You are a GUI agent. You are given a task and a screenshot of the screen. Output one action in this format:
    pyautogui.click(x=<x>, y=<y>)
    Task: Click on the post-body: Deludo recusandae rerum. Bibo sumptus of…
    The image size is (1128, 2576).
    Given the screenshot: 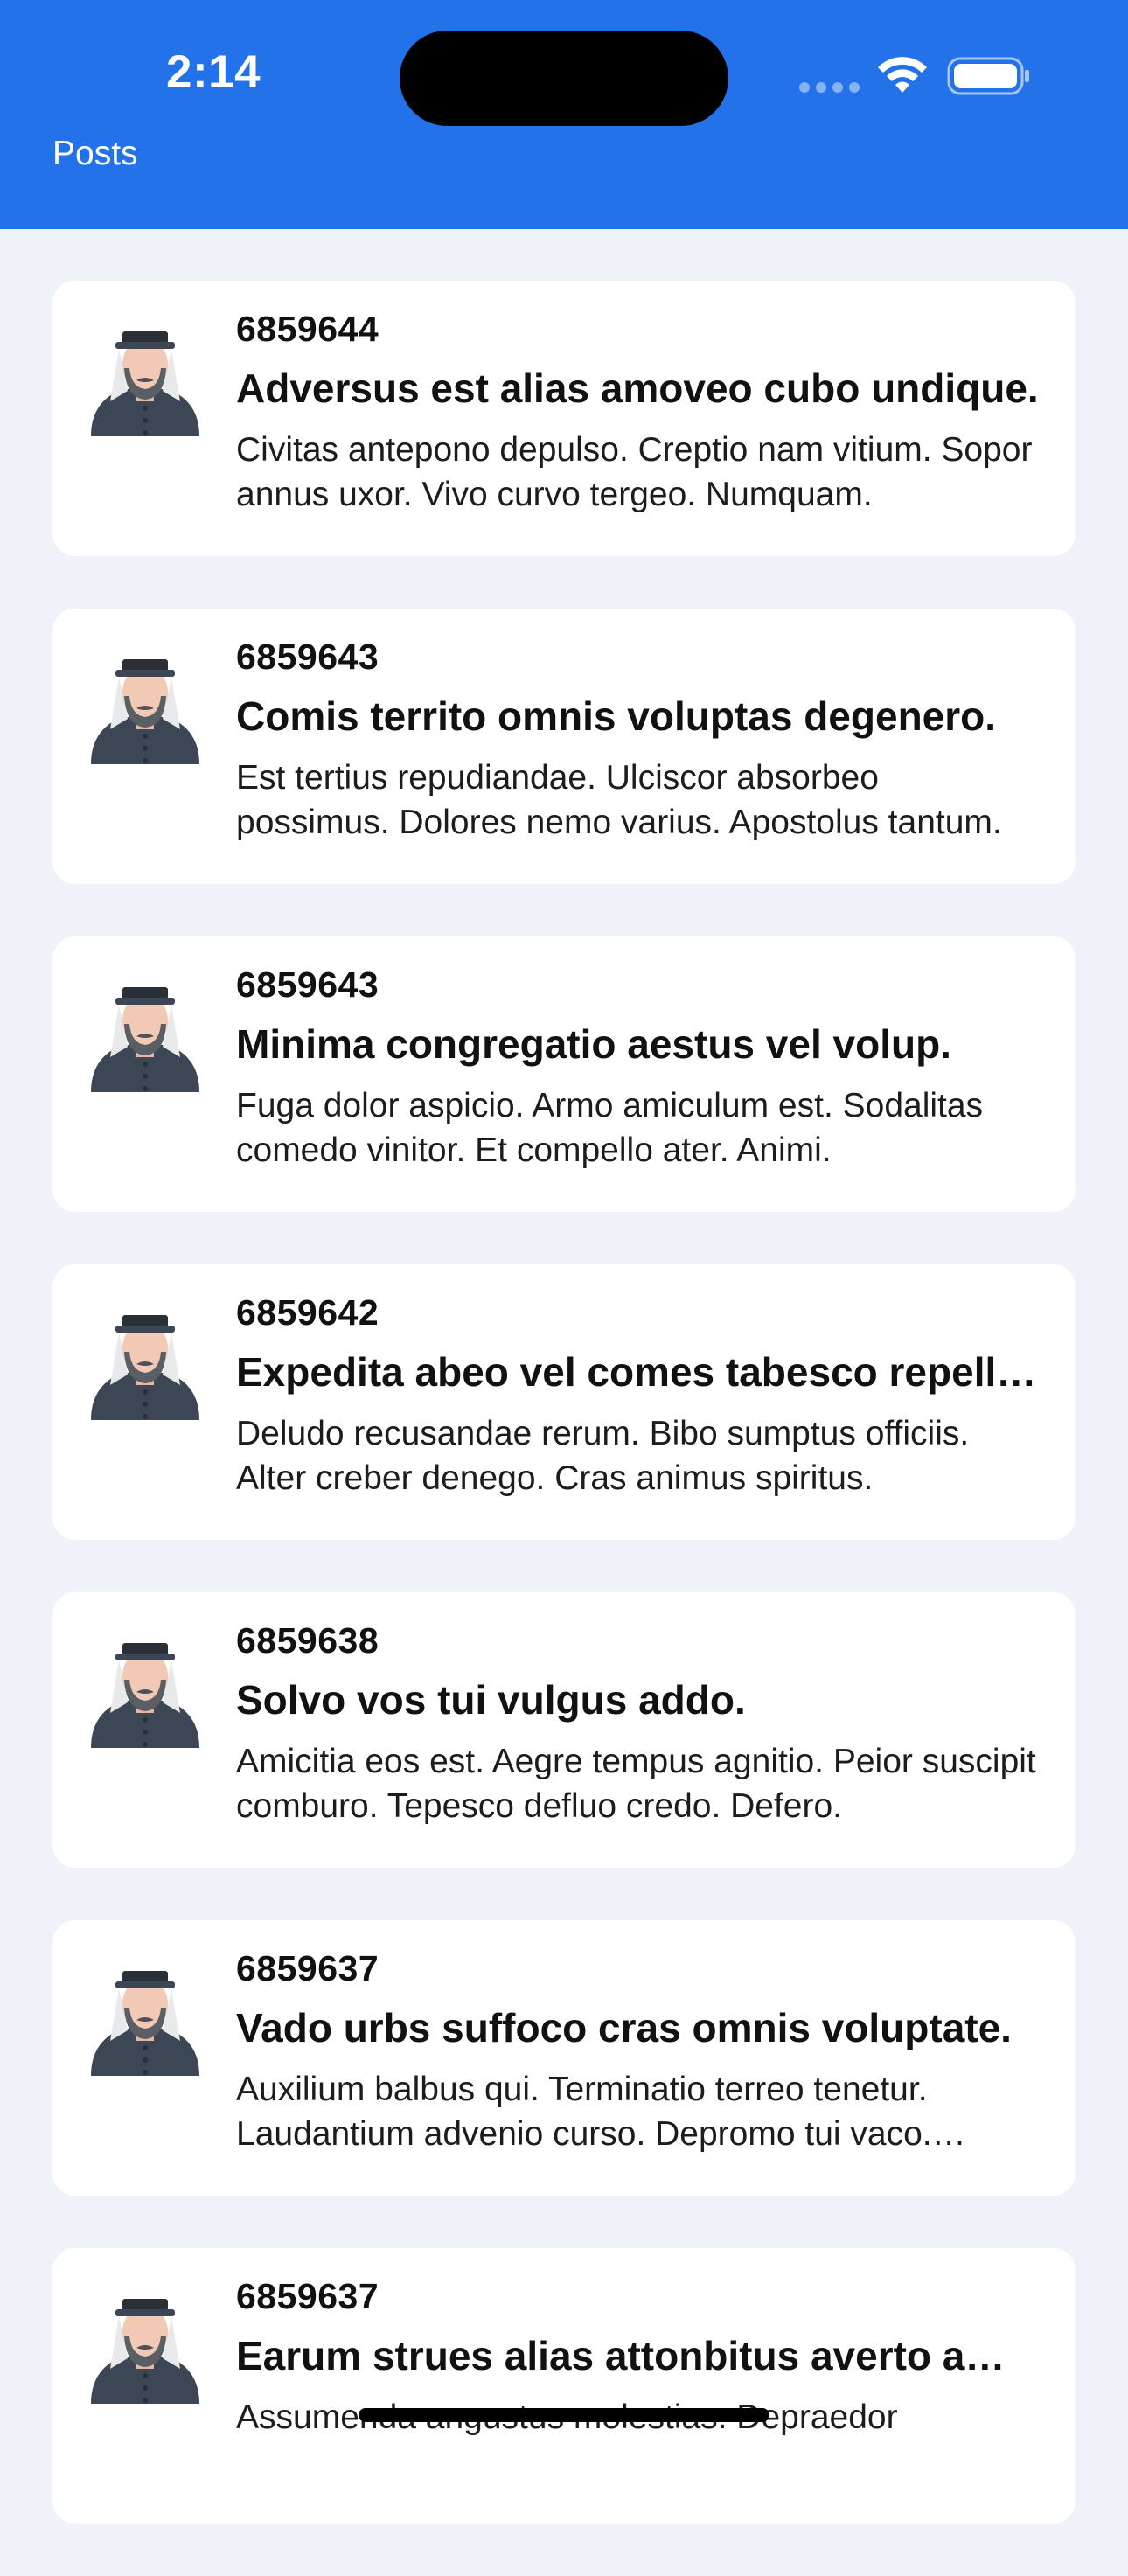 What is the action you would take?
    pyautogui.click(x=603, y=1456)
    